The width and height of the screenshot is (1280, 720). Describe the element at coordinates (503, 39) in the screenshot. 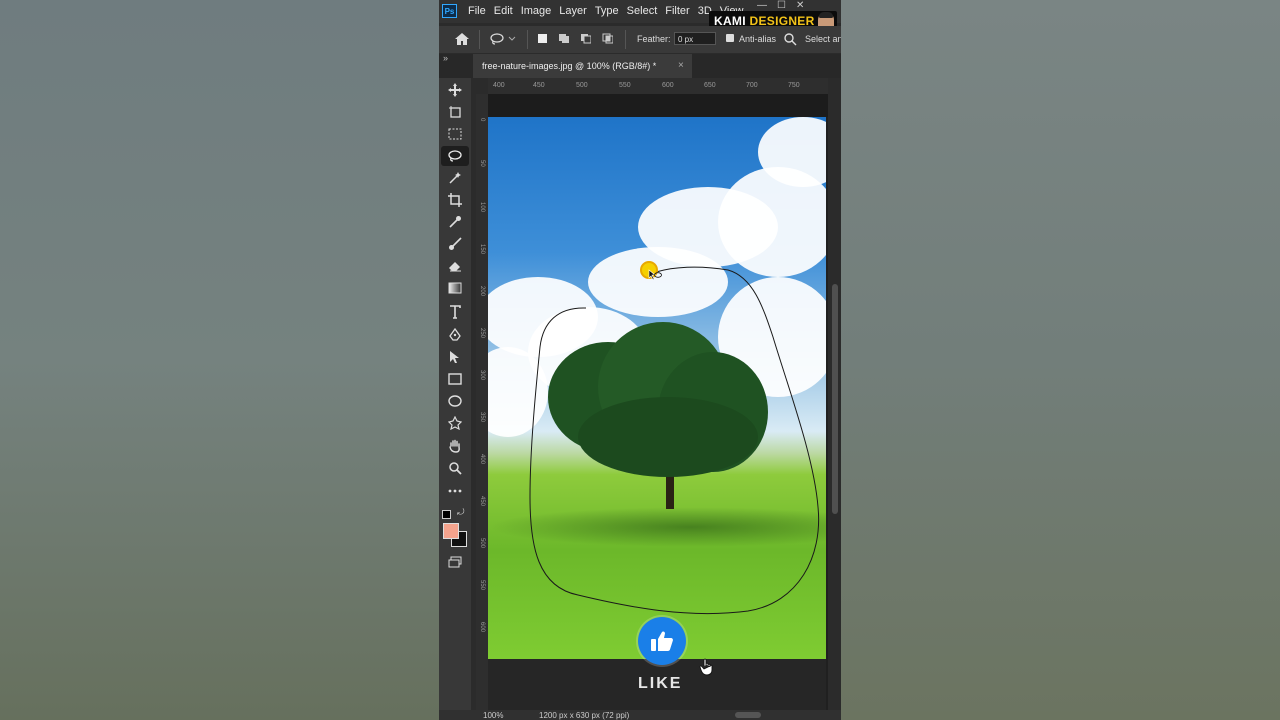

I see `lasso-preset-icon` at that location.